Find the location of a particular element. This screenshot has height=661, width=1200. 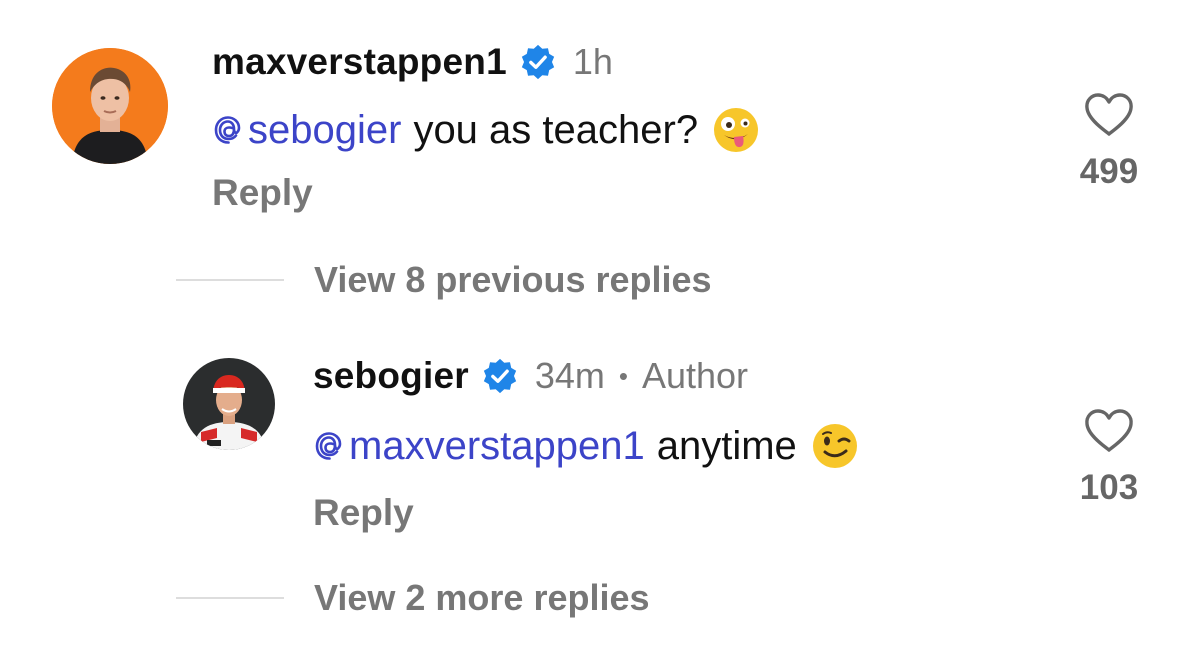

view-more-replies: View 2 more replies is located at coordinates (413, 598).